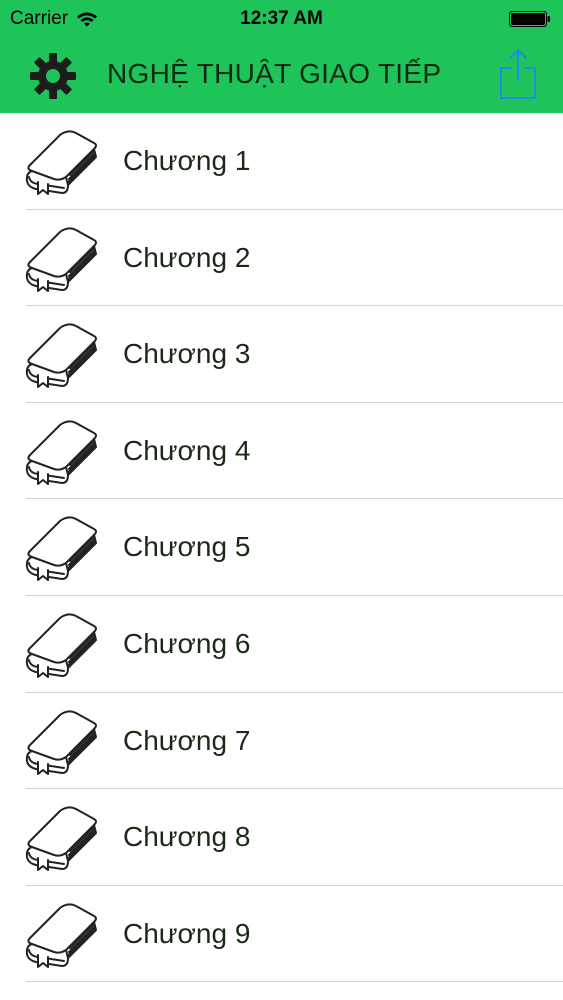 This screenshot has width=563, height=1000. I want to click on chapter-row: Chương 8, so click(281, 837).